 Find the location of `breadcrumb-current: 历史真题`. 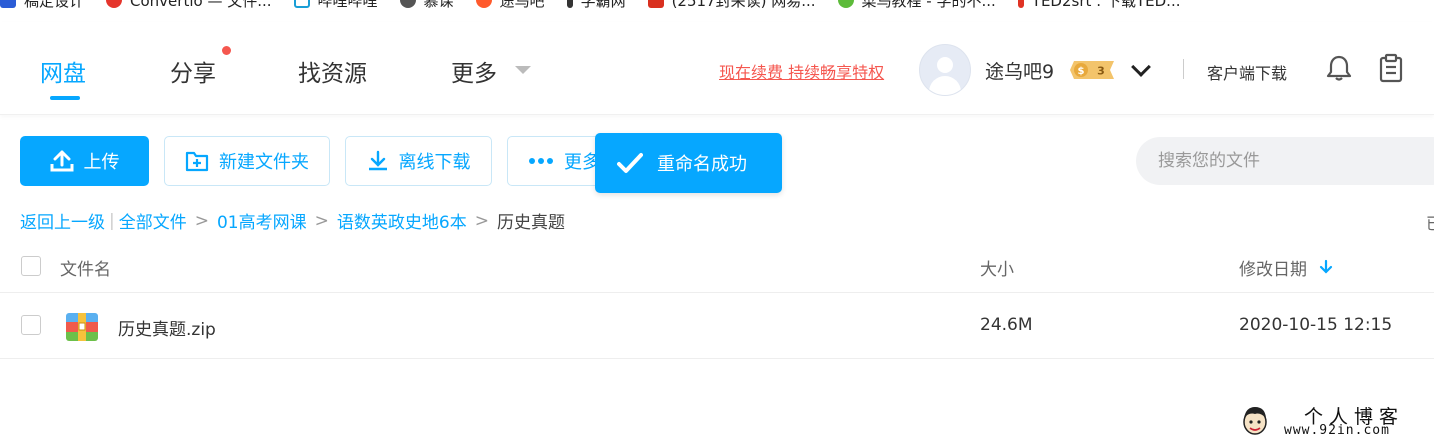

breadcrumb-current: 历史真题 is located at coordinates (530, 223).